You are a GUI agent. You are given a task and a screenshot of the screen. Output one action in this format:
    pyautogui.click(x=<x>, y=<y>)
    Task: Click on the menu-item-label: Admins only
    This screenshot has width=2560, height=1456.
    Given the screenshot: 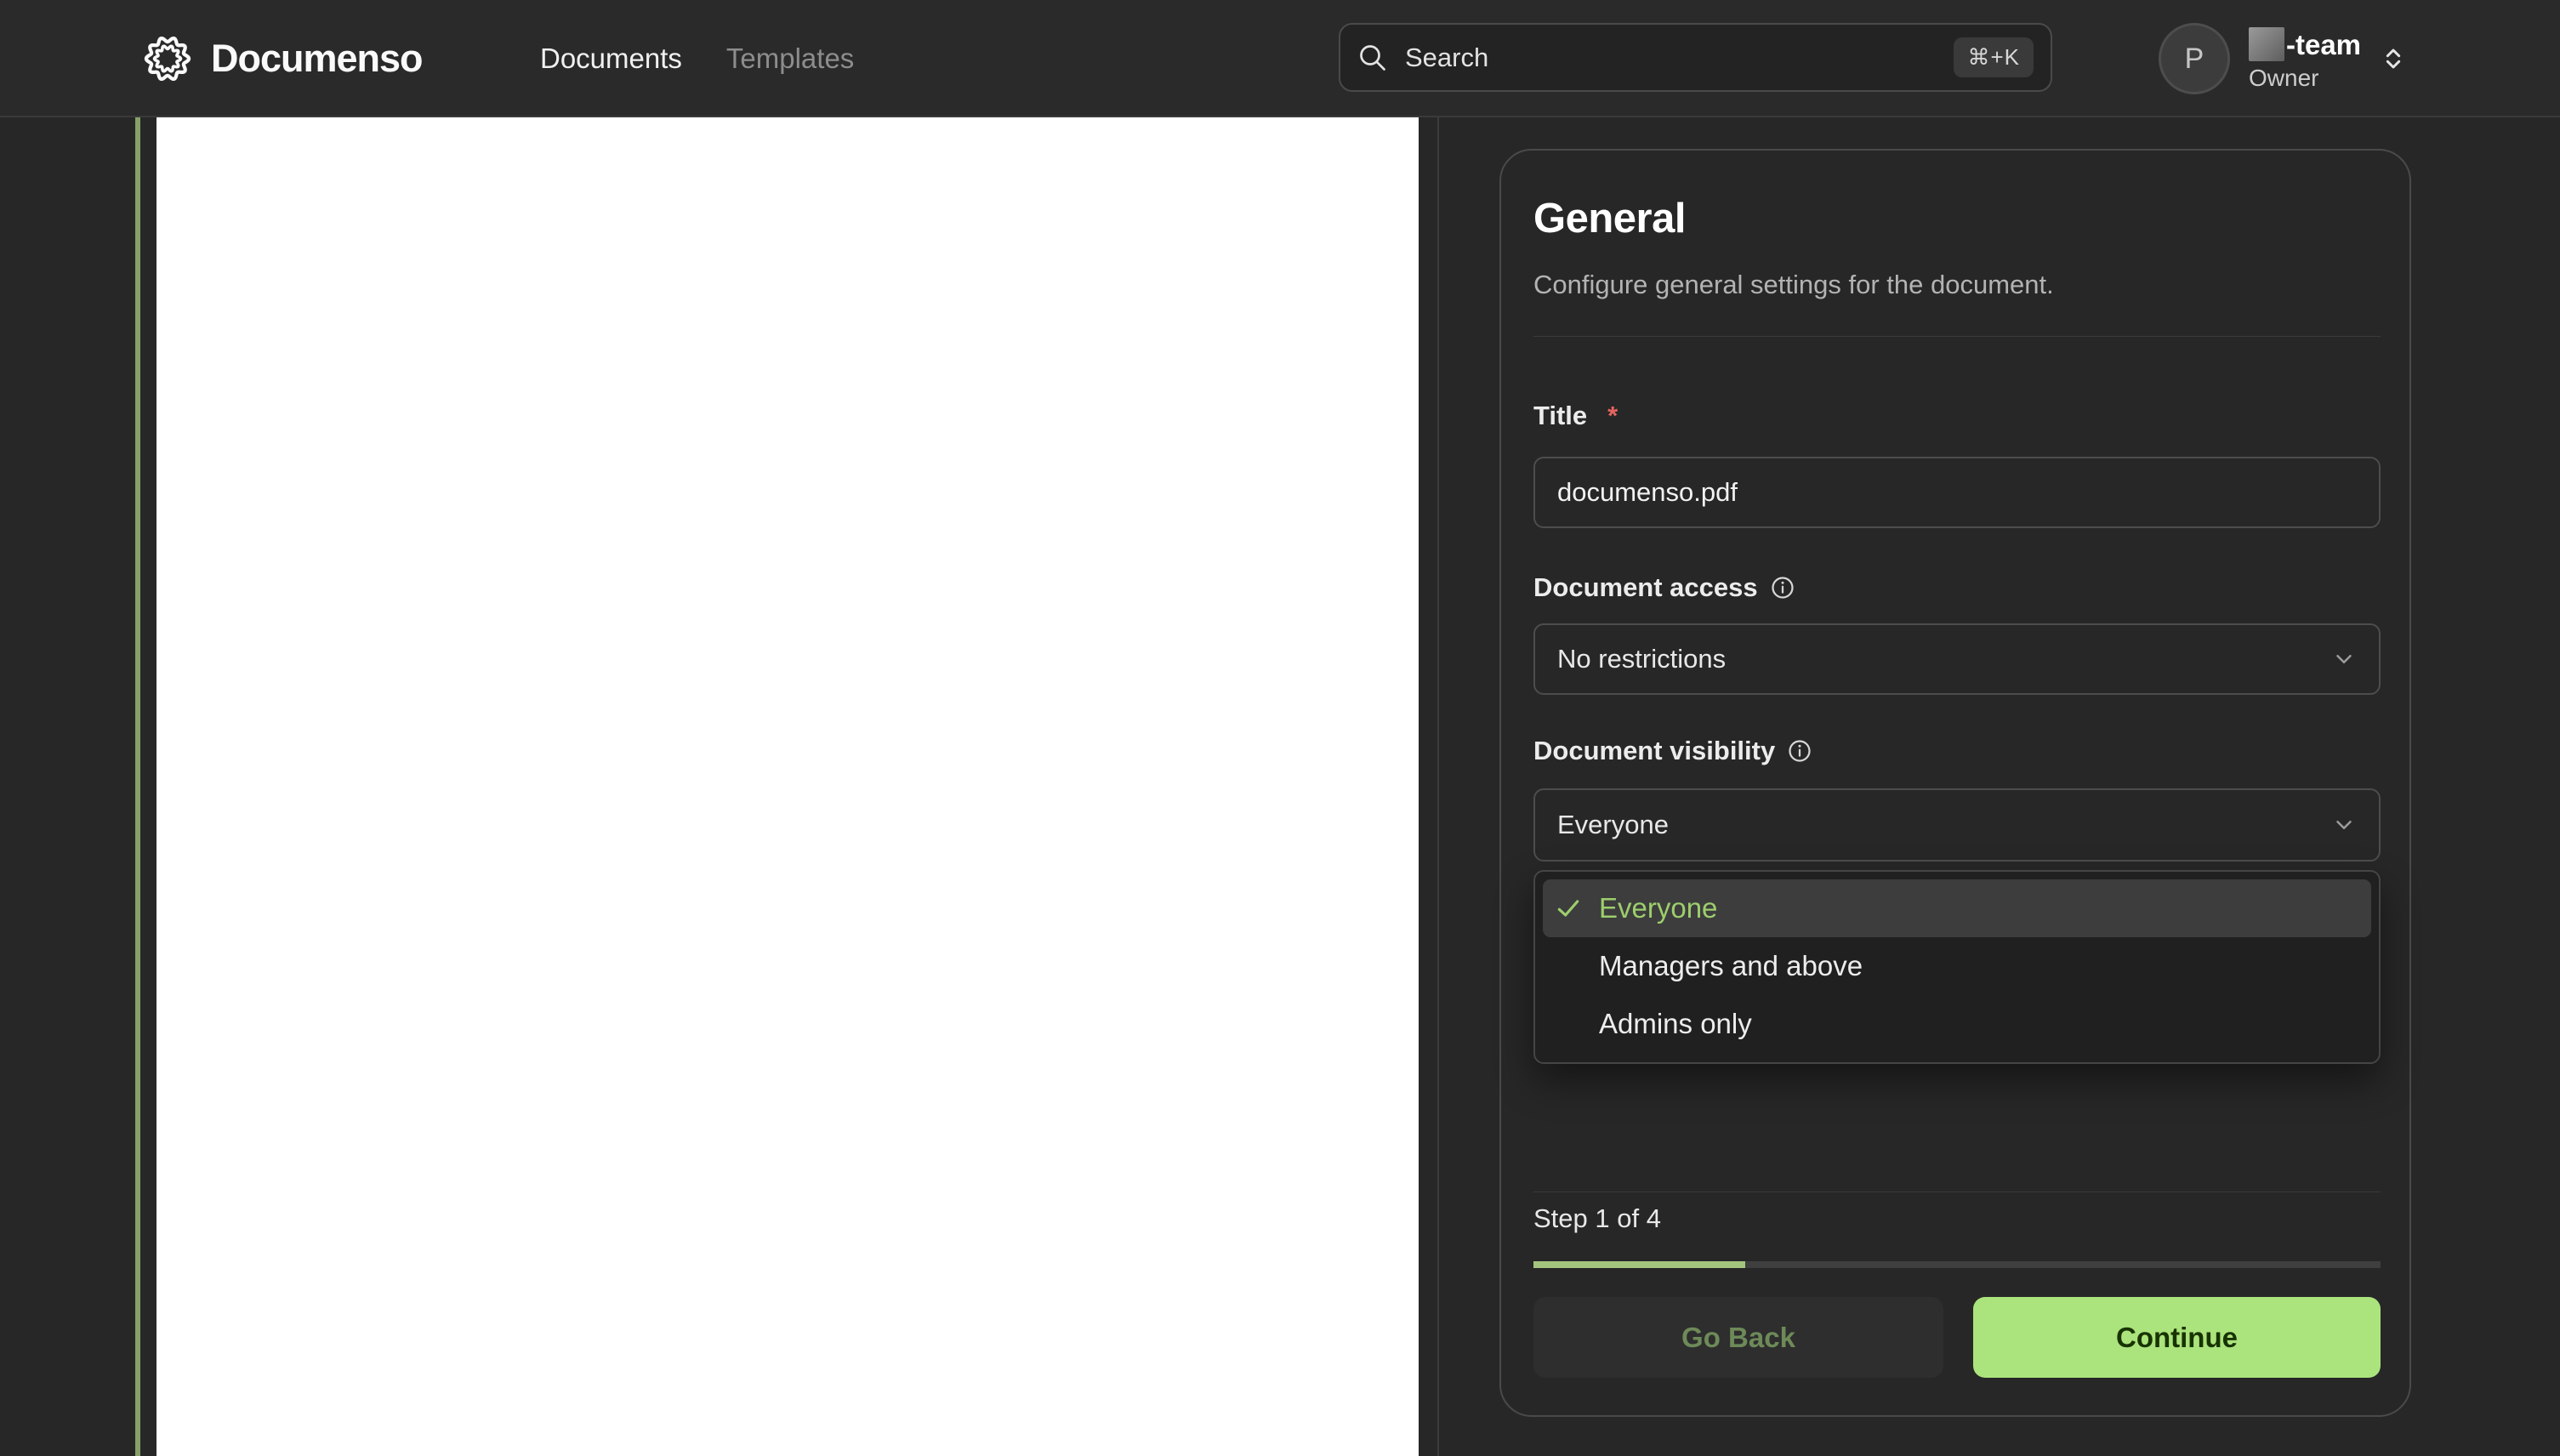 What is the action you would take?
    pyautogui.click(x=1675, y=1023)
    